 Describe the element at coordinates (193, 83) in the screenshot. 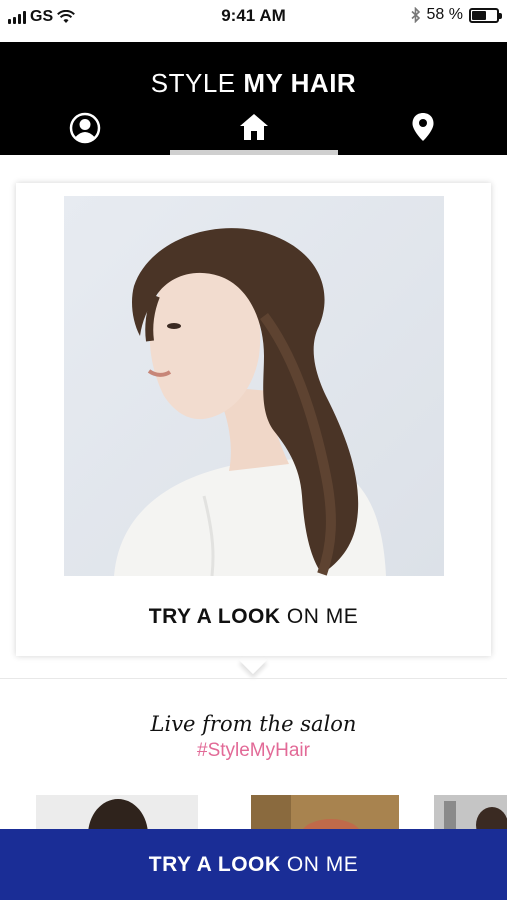

I see `app-title-light: STYLE` at that location.